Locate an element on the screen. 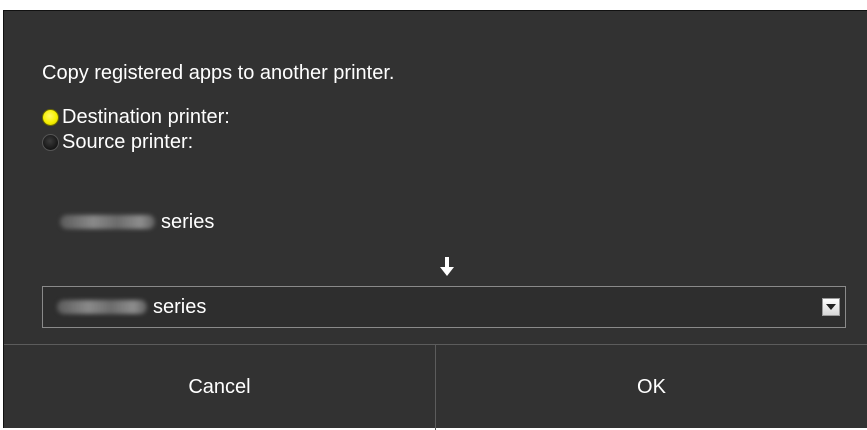 Image resolution: width=867 pixels, height=430 pixels. source-printer-series: series is located at coordinates (188, 222).